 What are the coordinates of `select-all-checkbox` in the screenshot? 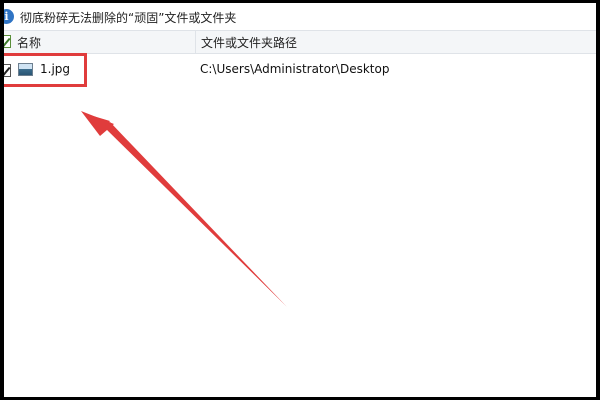 It's located at (7, 41).